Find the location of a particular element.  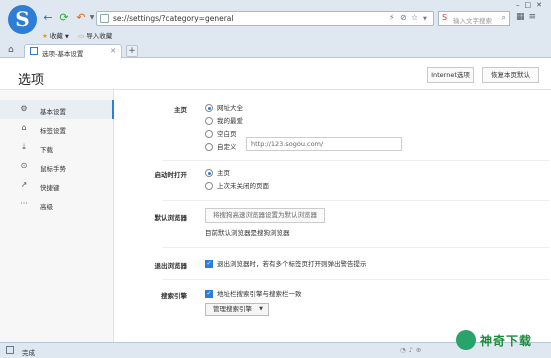

address-url: se://settings/?category=general is located at coordinates (173, 18).